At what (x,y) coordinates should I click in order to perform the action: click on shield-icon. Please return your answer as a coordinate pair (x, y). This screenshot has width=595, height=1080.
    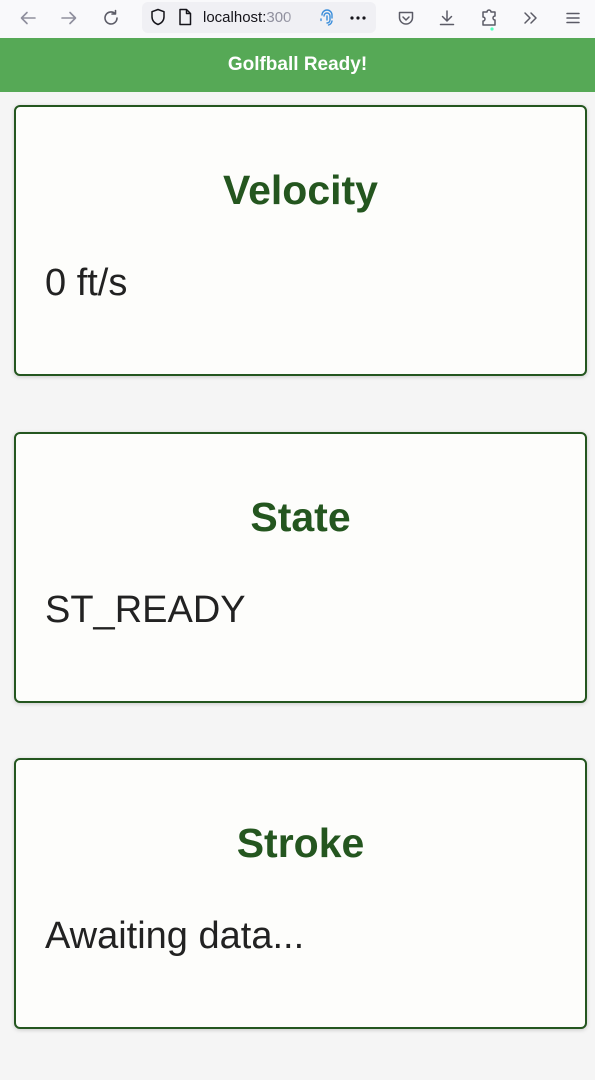
    Looking at the image, I should click on (158, 19).